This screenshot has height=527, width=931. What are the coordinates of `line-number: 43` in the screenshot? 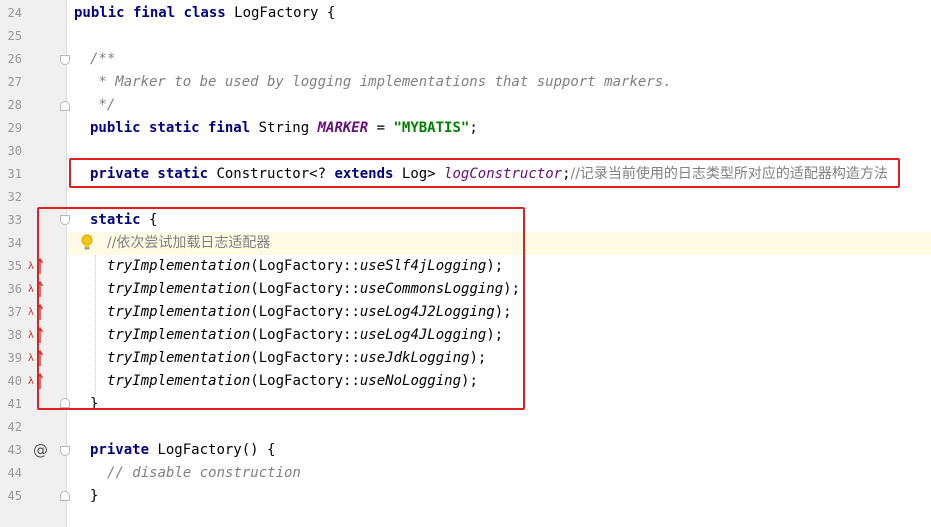 It's located at (14, 450).